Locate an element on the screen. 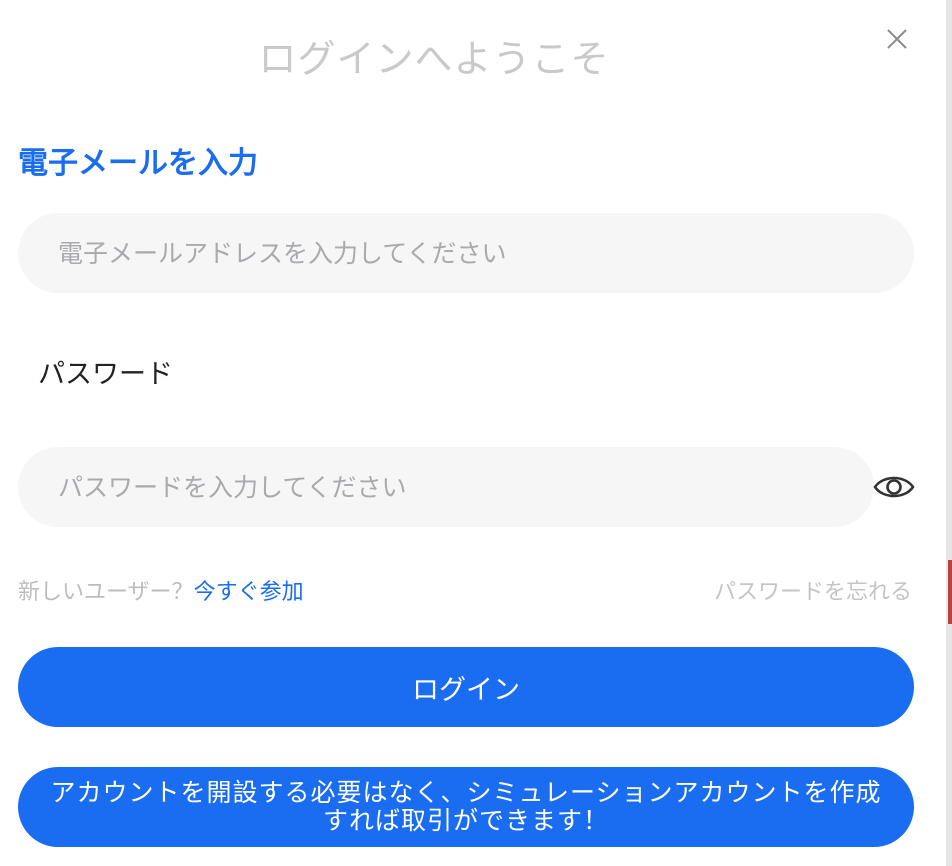 Image resolution: width=952 pixels, height=866 pixels. join-now-link: 今すぐ参加 is located at coordinates (249, 592).